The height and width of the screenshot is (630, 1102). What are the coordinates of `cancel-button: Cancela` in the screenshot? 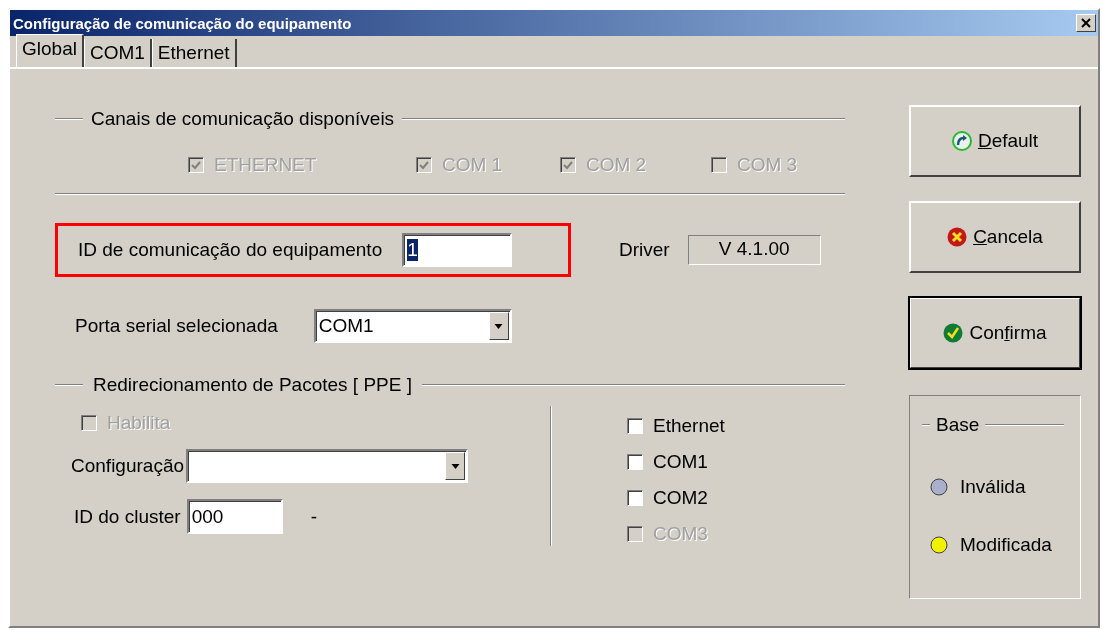 It's located at (995, 237).